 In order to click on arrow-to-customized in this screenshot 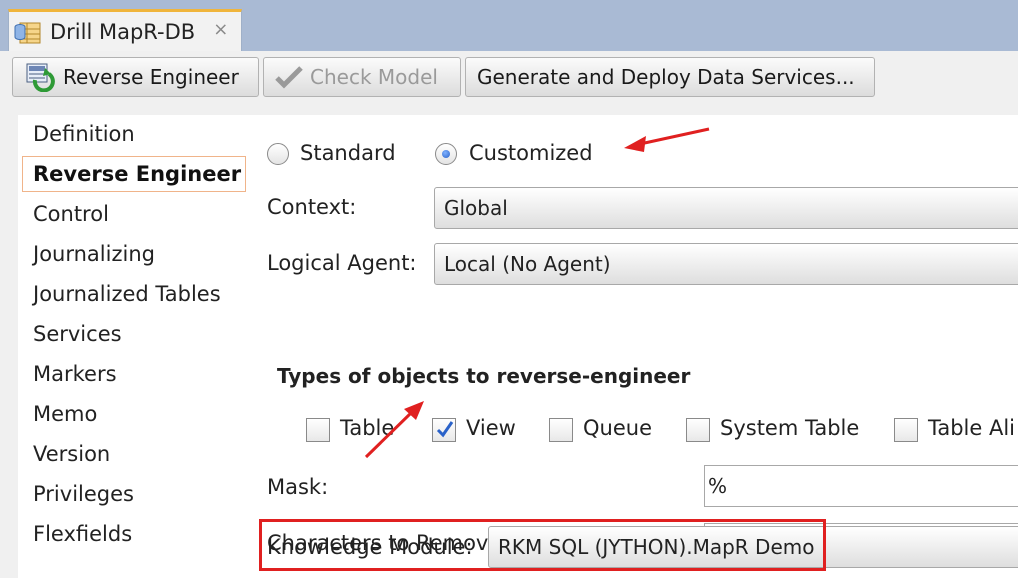, I will do `click(667, 139)`.